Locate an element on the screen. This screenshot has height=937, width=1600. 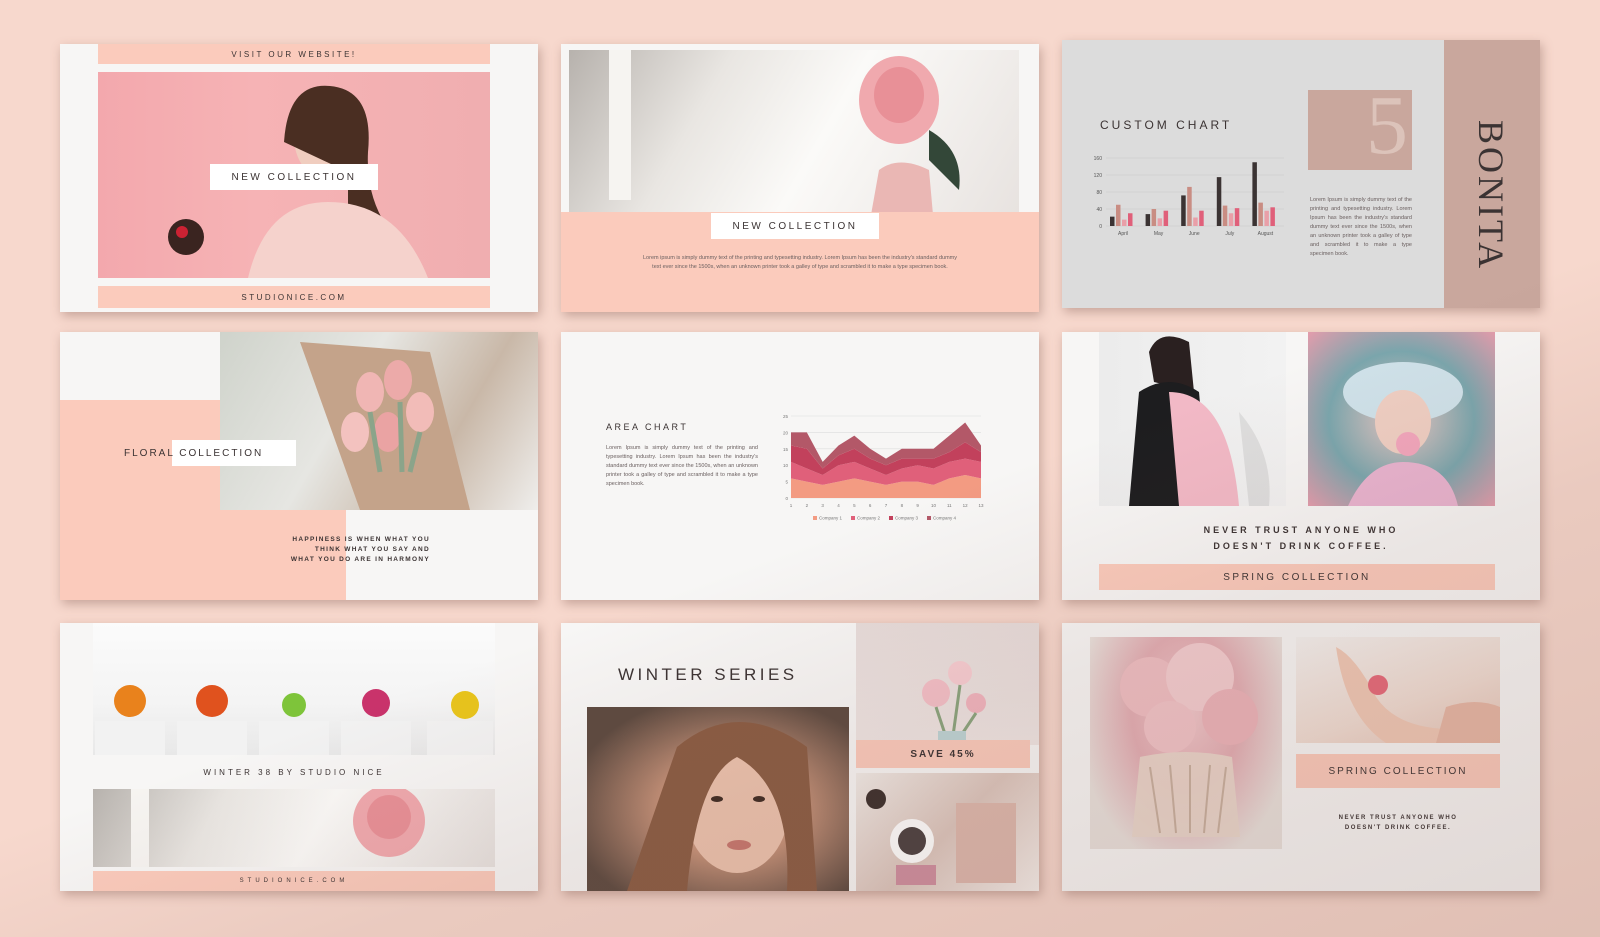
legend-label: Company 2 is located at coordinates (869, 518).